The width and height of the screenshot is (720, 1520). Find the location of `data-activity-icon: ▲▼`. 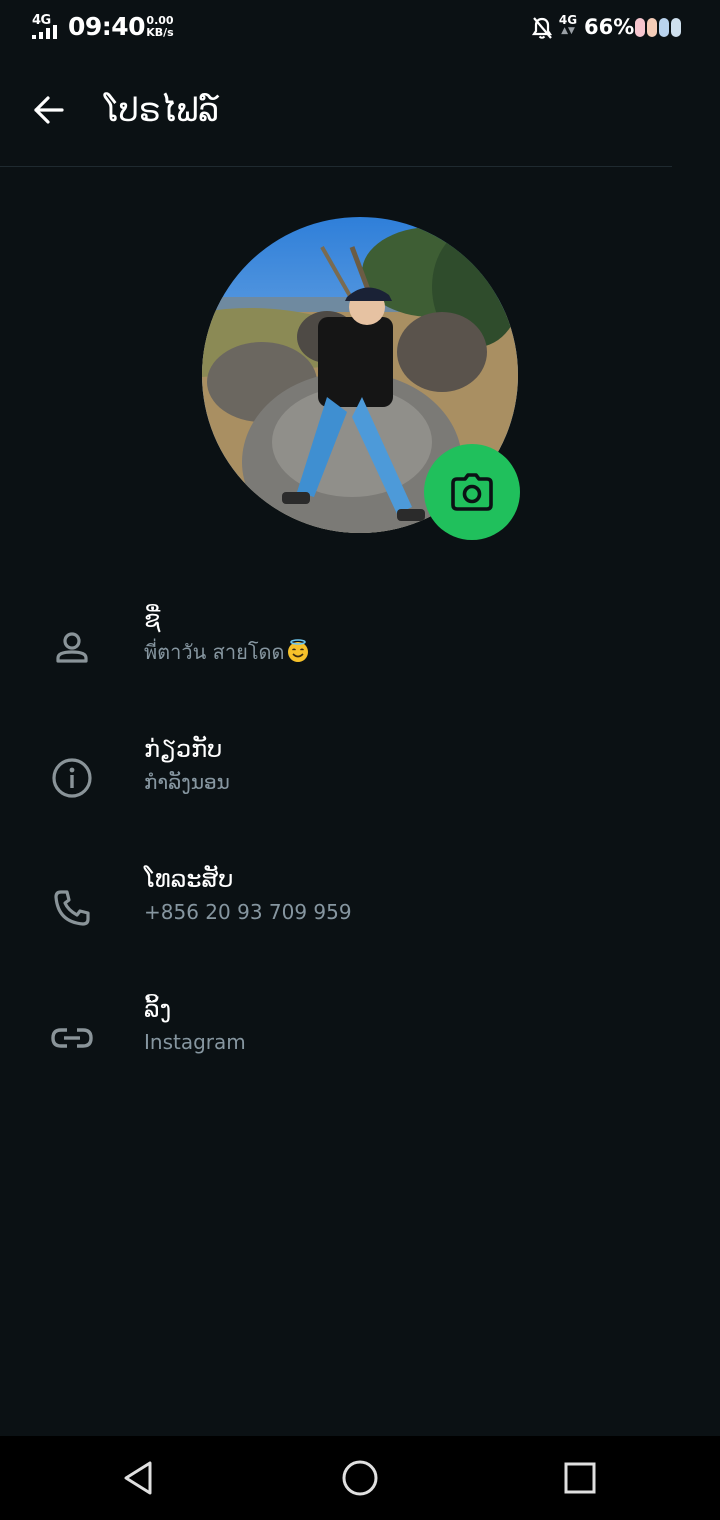

data-activity-icon: ▲▼ is located at coordinates (568, 31).